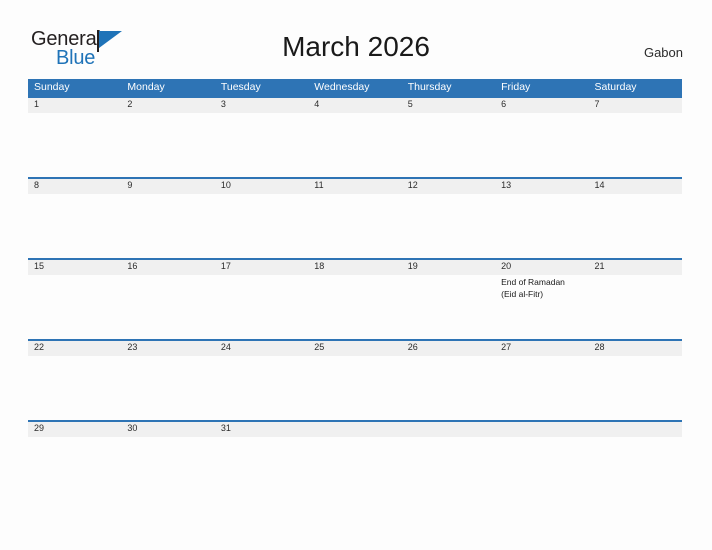  I want to click on day-number: 15, so click(39, 266).